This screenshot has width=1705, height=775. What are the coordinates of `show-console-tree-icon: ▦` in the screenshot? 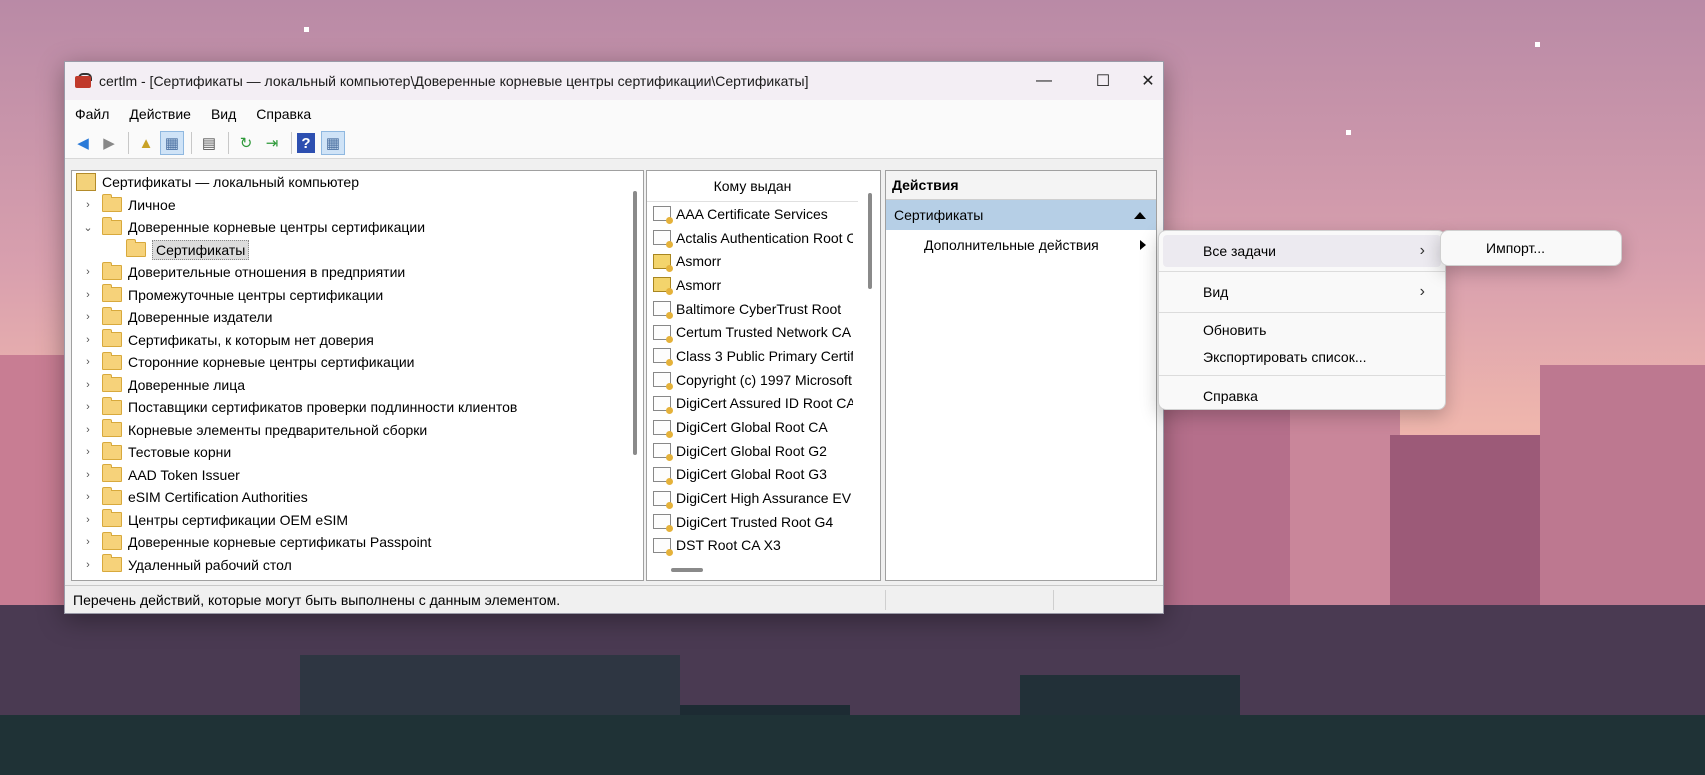 It's located at (172, 143).